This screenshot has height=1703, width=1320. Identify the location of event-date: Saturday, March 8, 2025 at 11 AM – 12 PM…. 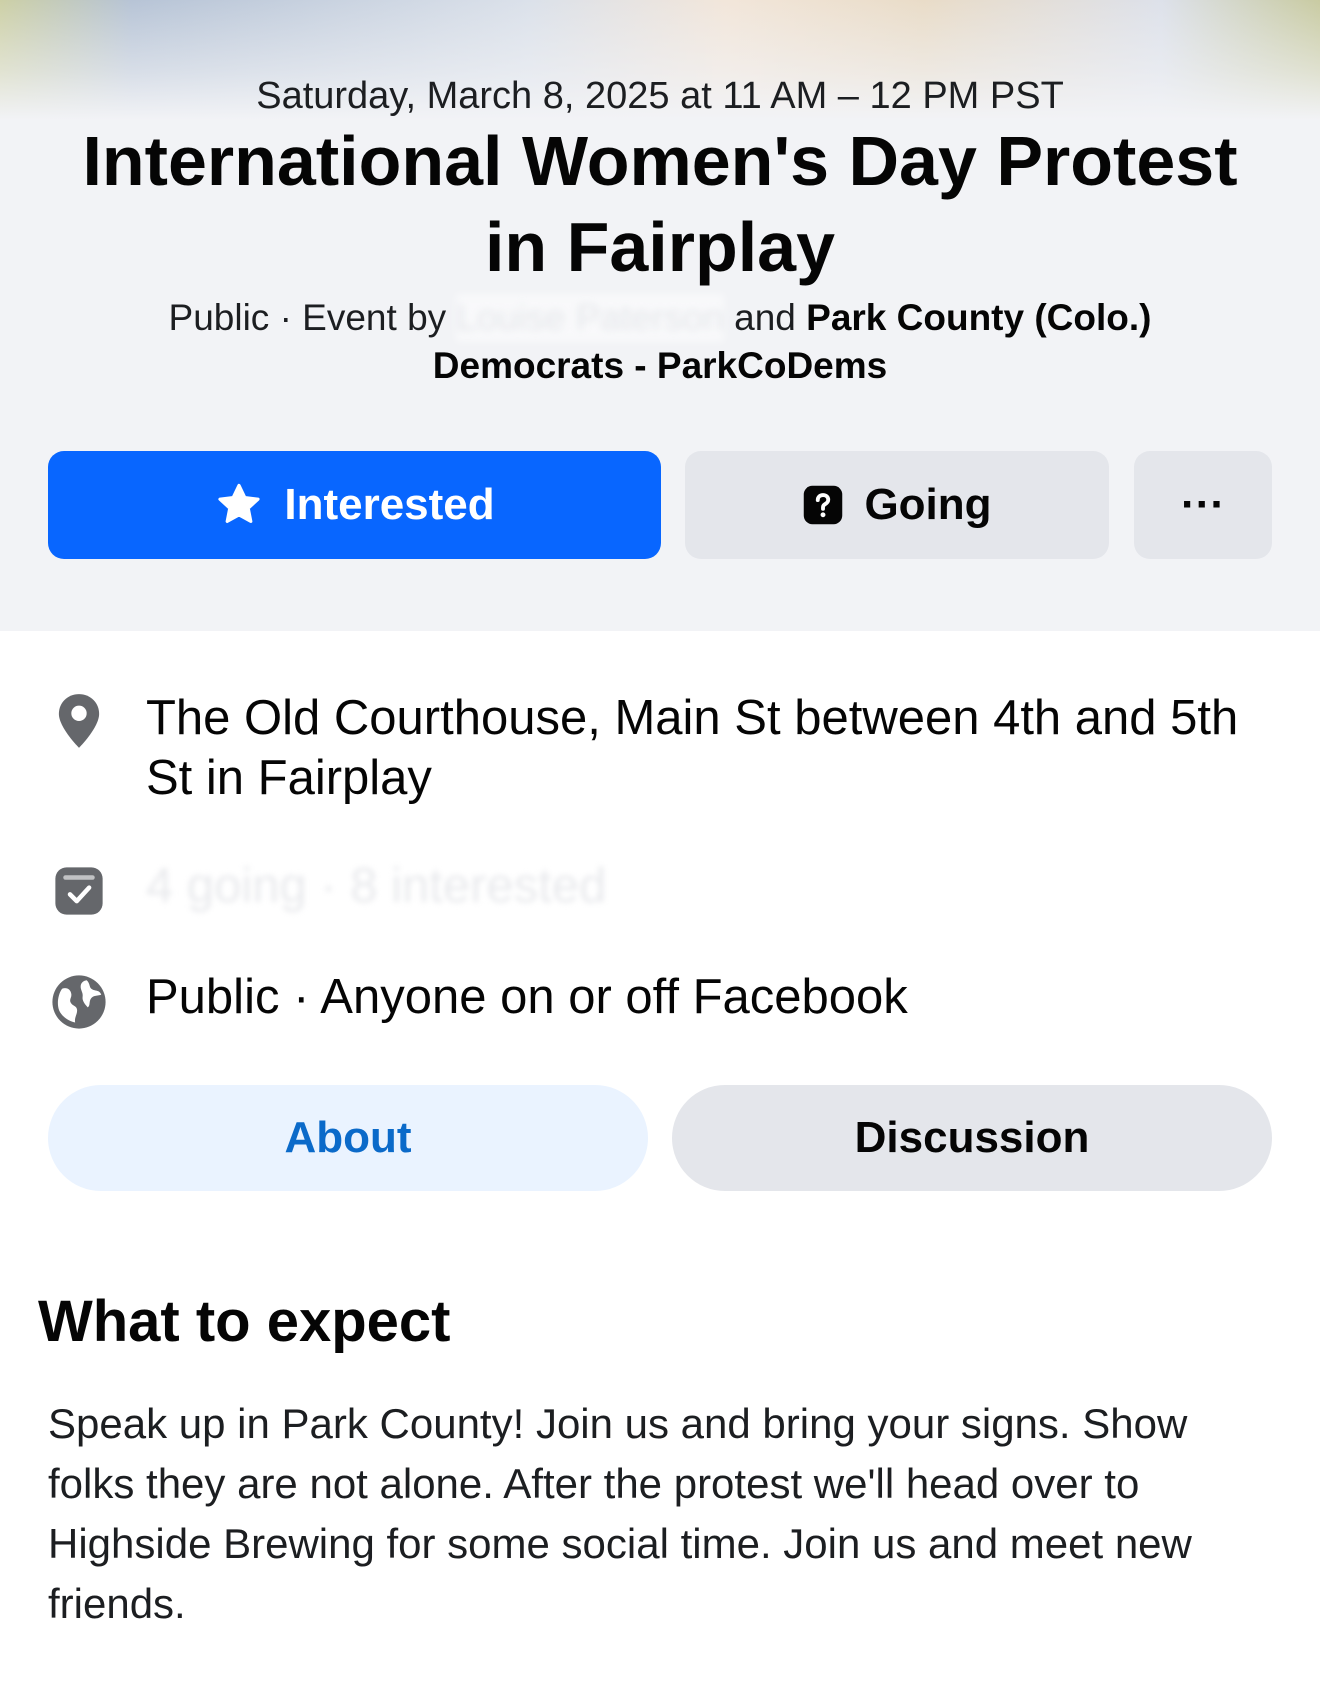
(660, 96).